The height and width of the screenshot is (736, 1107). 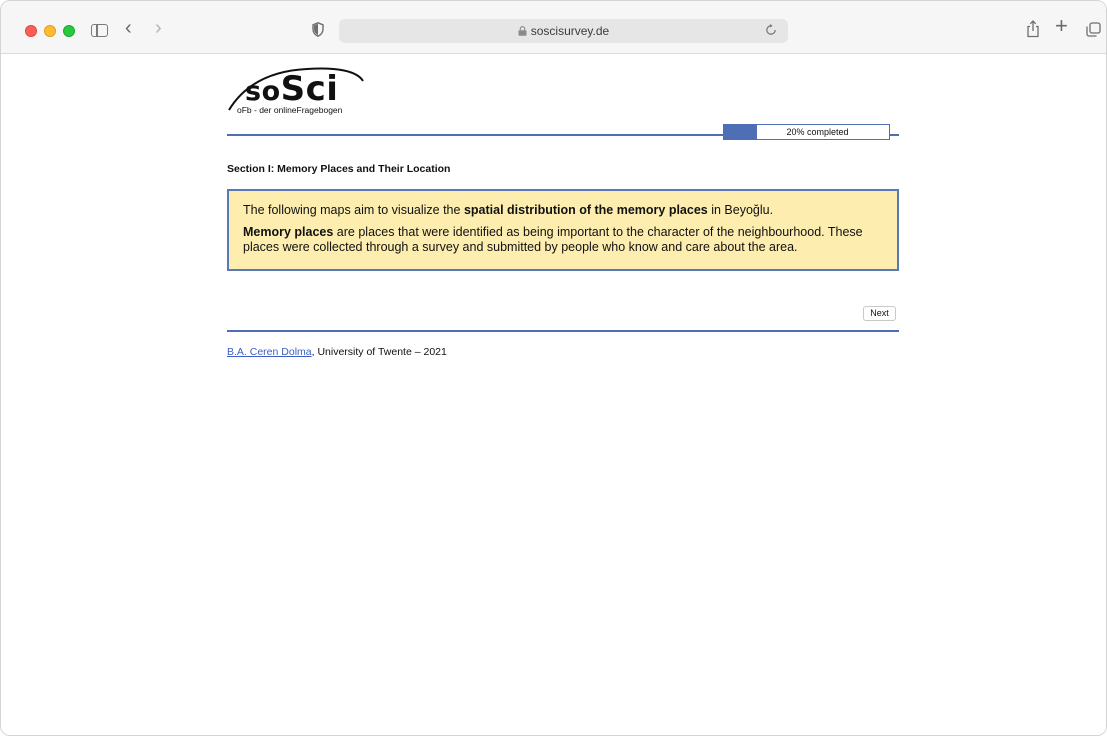 What do you see at coordinates (1093, 29) in the screenshot?
I see `tab-overview-icon` at bounding box center [1093, 29].